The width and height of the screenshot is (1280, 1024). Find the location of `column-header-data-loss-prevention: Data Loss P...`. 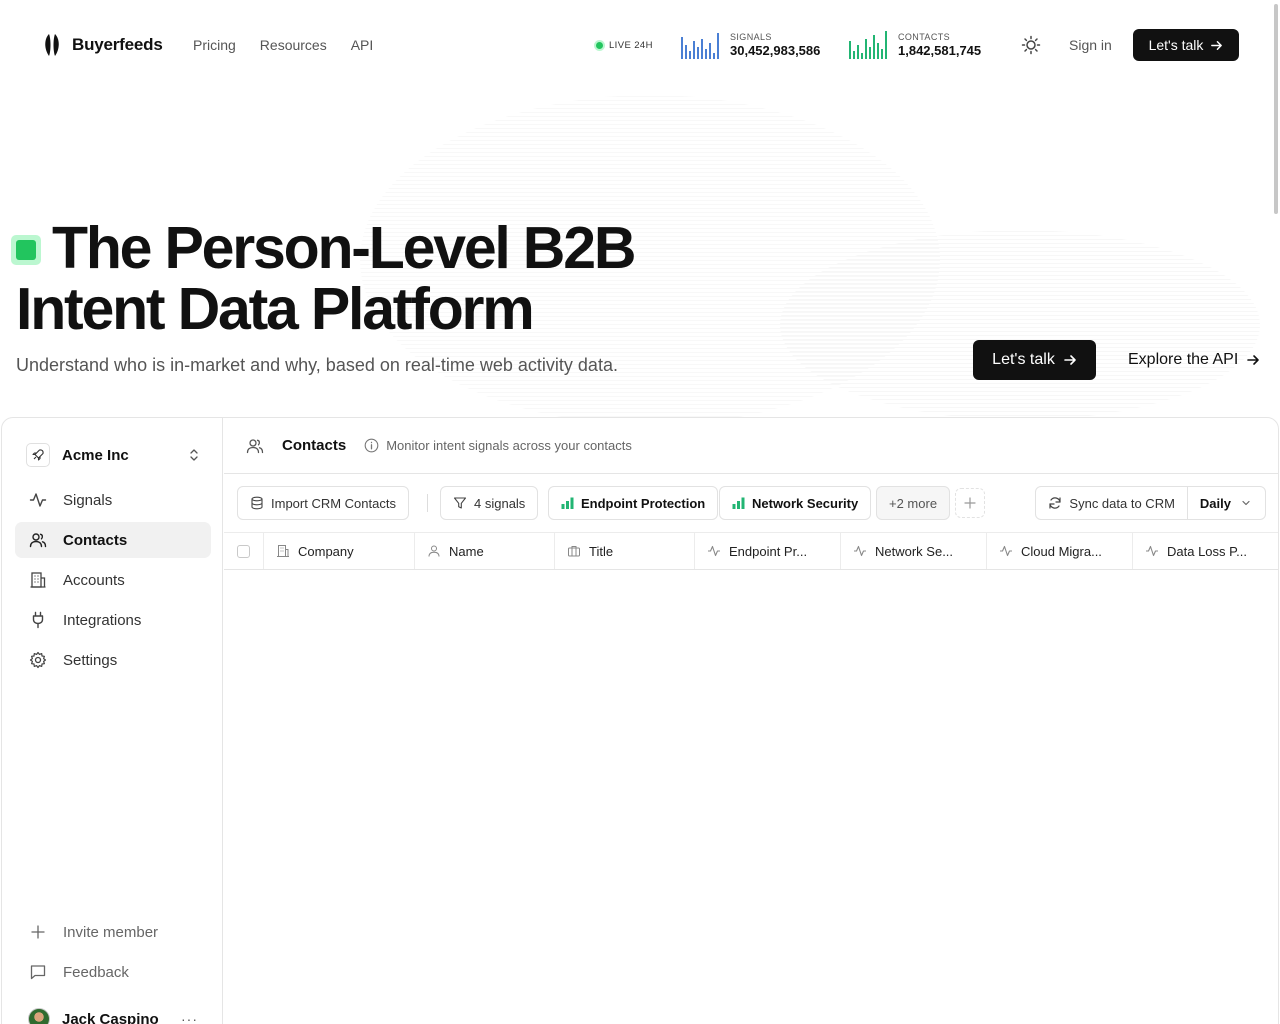

column-header-data-loss-prevention: Data Loss P... is located at coordinates (1205, 551).